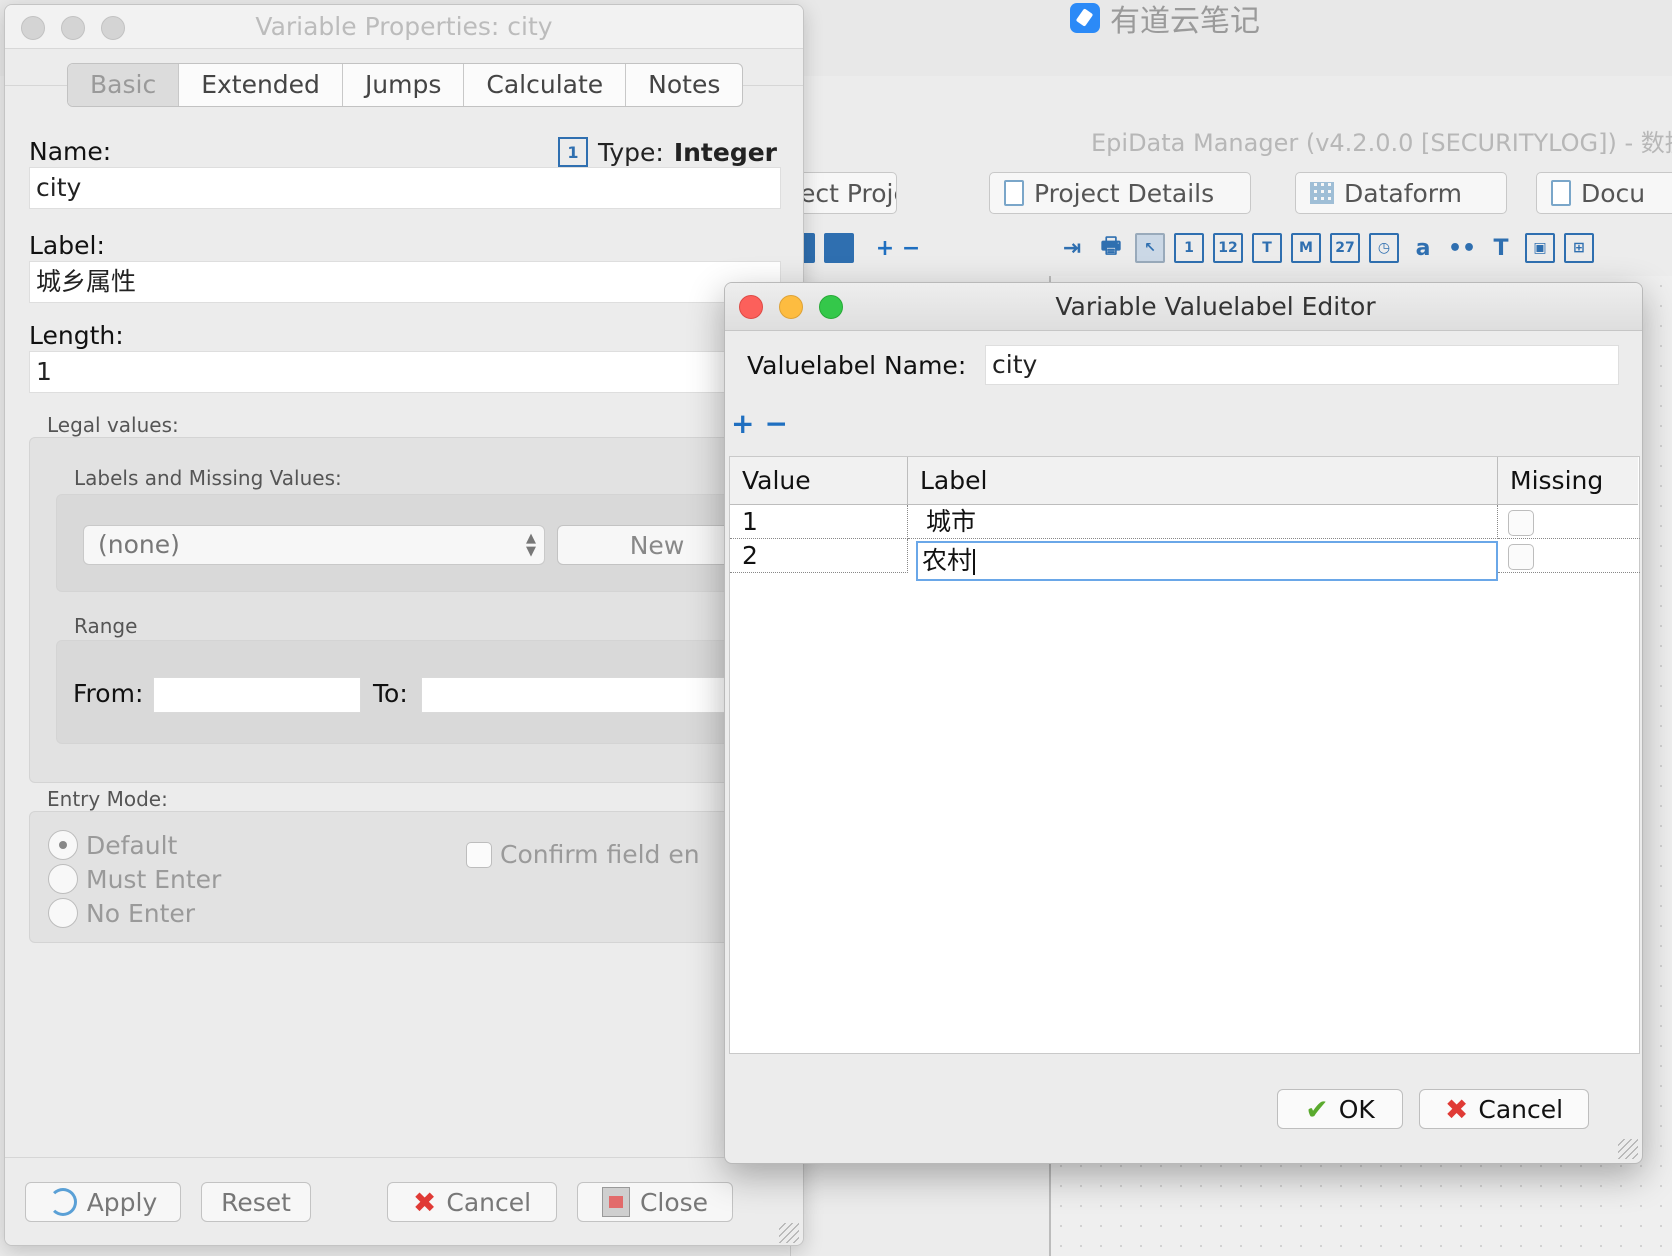 The image size is (1672, 1256). I want to click on project-details-label: Project Details, so click(1124, 193).